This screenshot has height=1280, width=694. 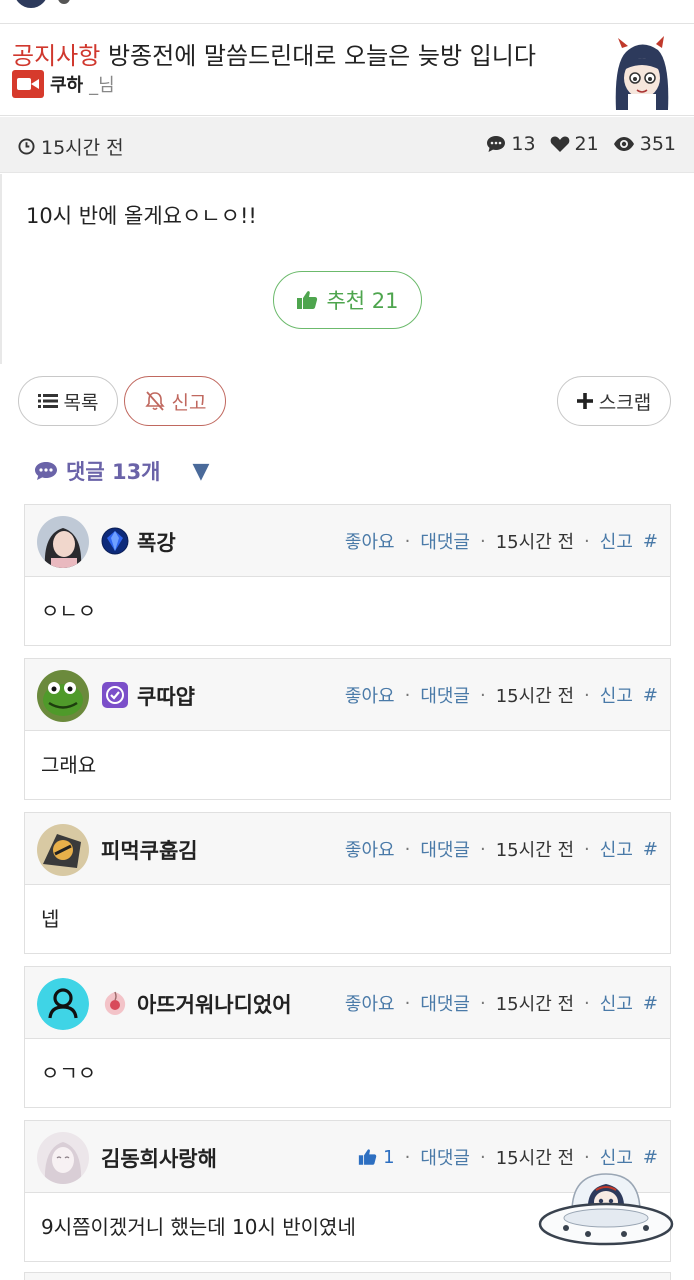 What do you see at coordinates (584, 401) in the screenshot?
I see `plus-icon` at bounding box center [584, 401].